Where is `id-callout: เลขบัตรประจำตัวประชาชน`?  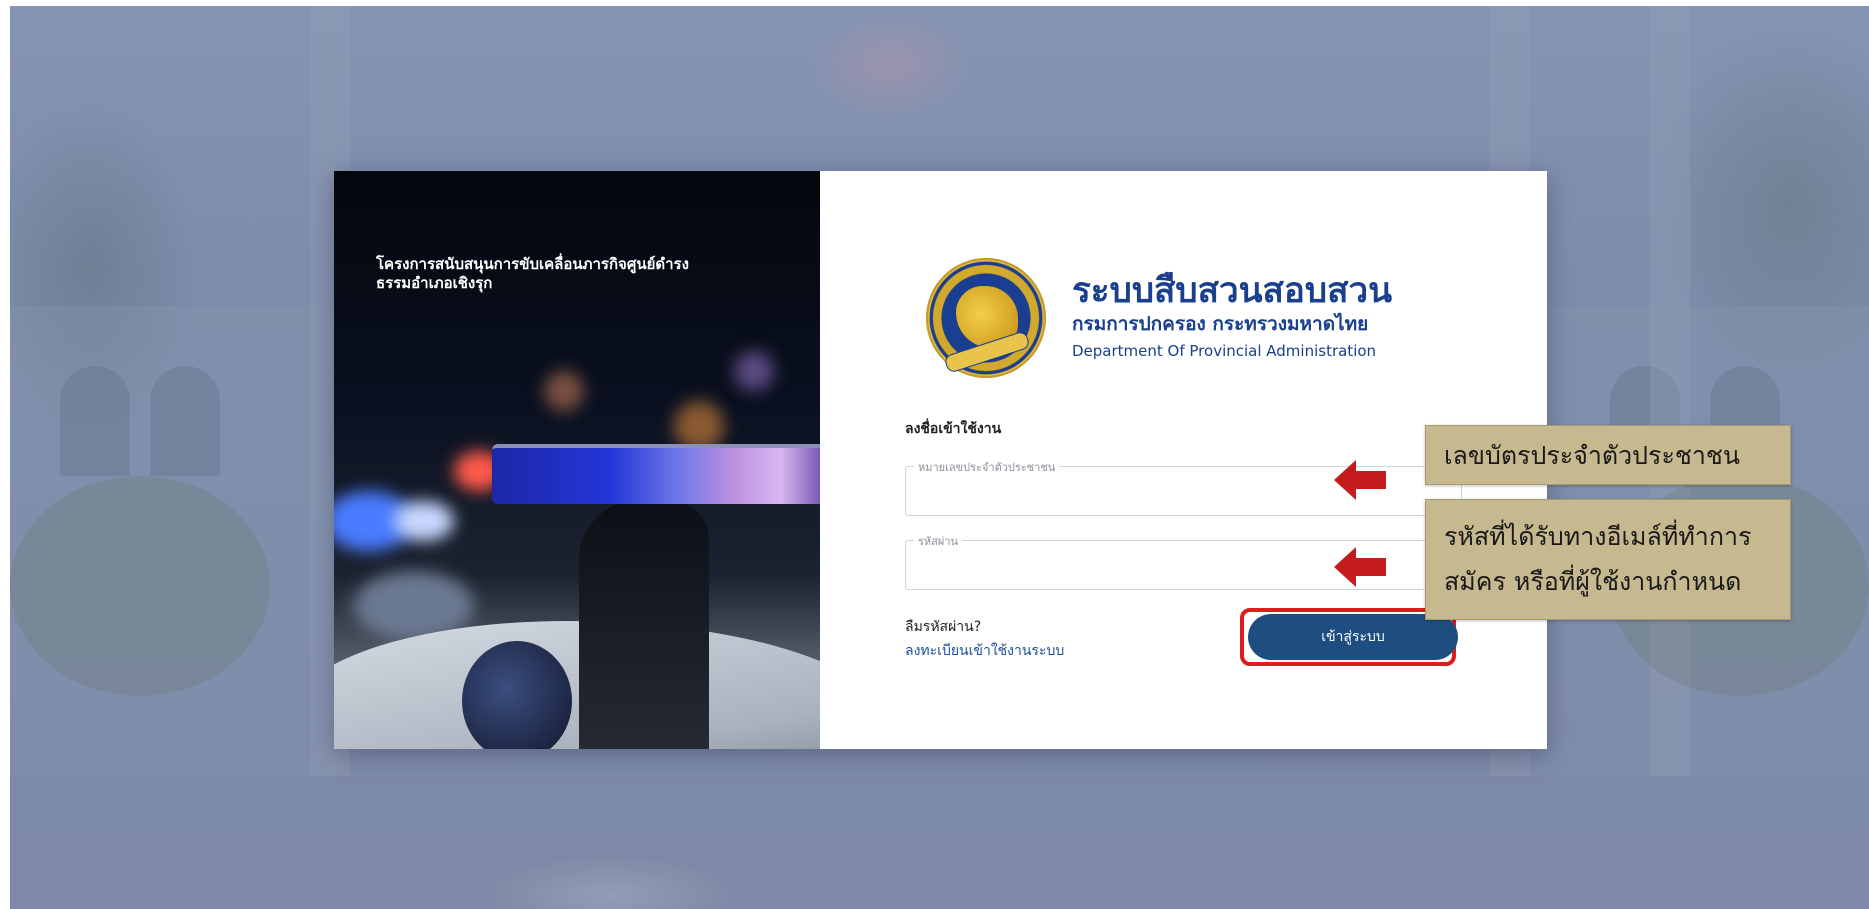
id-callout: เลขบัตรประจำตัวประชาชน is located at coordinates (1608, 455).